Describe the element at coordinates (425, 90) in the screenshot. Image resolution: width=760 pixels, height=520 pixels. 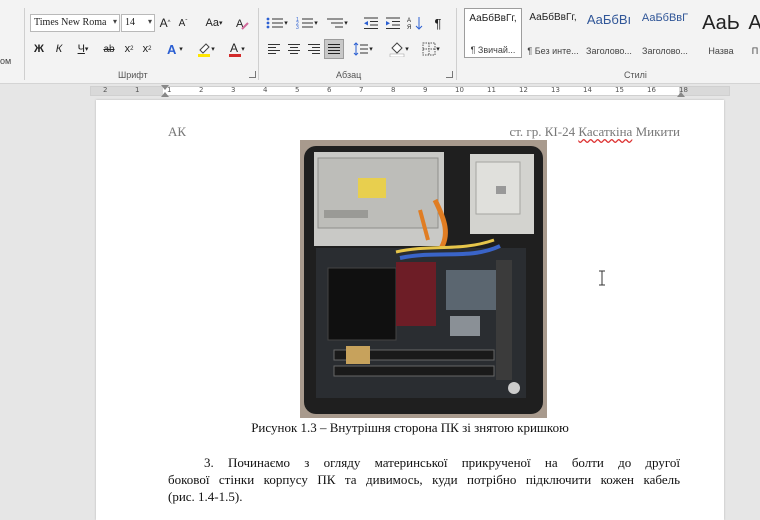
I see `ruler-number: 9` at that location.